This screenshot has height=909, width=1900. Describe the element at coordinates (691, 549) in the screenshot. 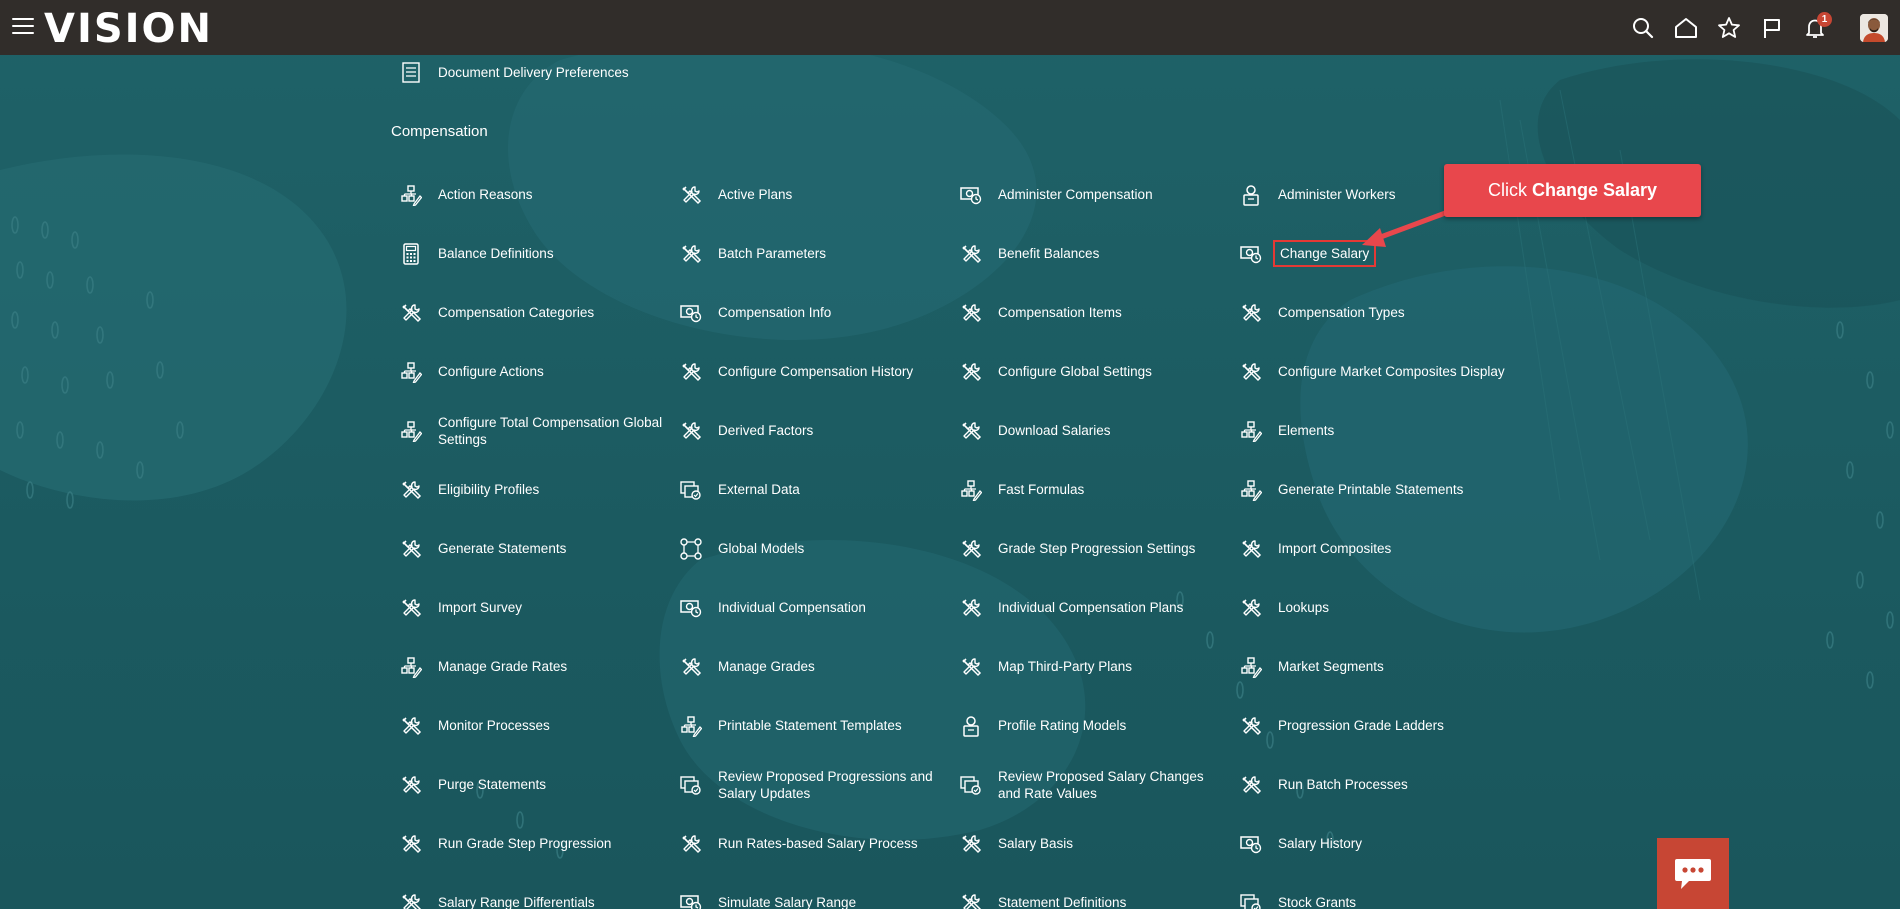

I see `network-icon` at that location.